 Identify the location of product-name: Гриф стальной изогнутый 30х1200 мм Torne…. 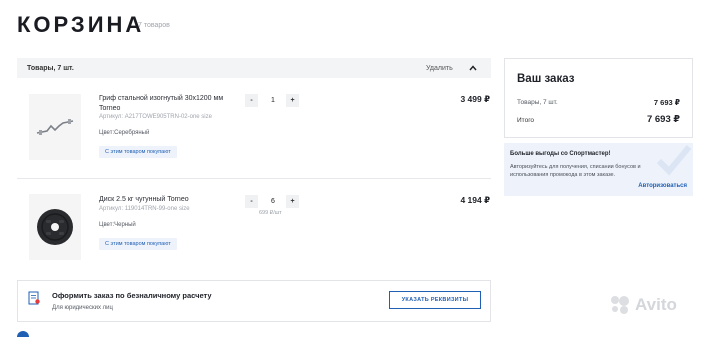
(164, 104).